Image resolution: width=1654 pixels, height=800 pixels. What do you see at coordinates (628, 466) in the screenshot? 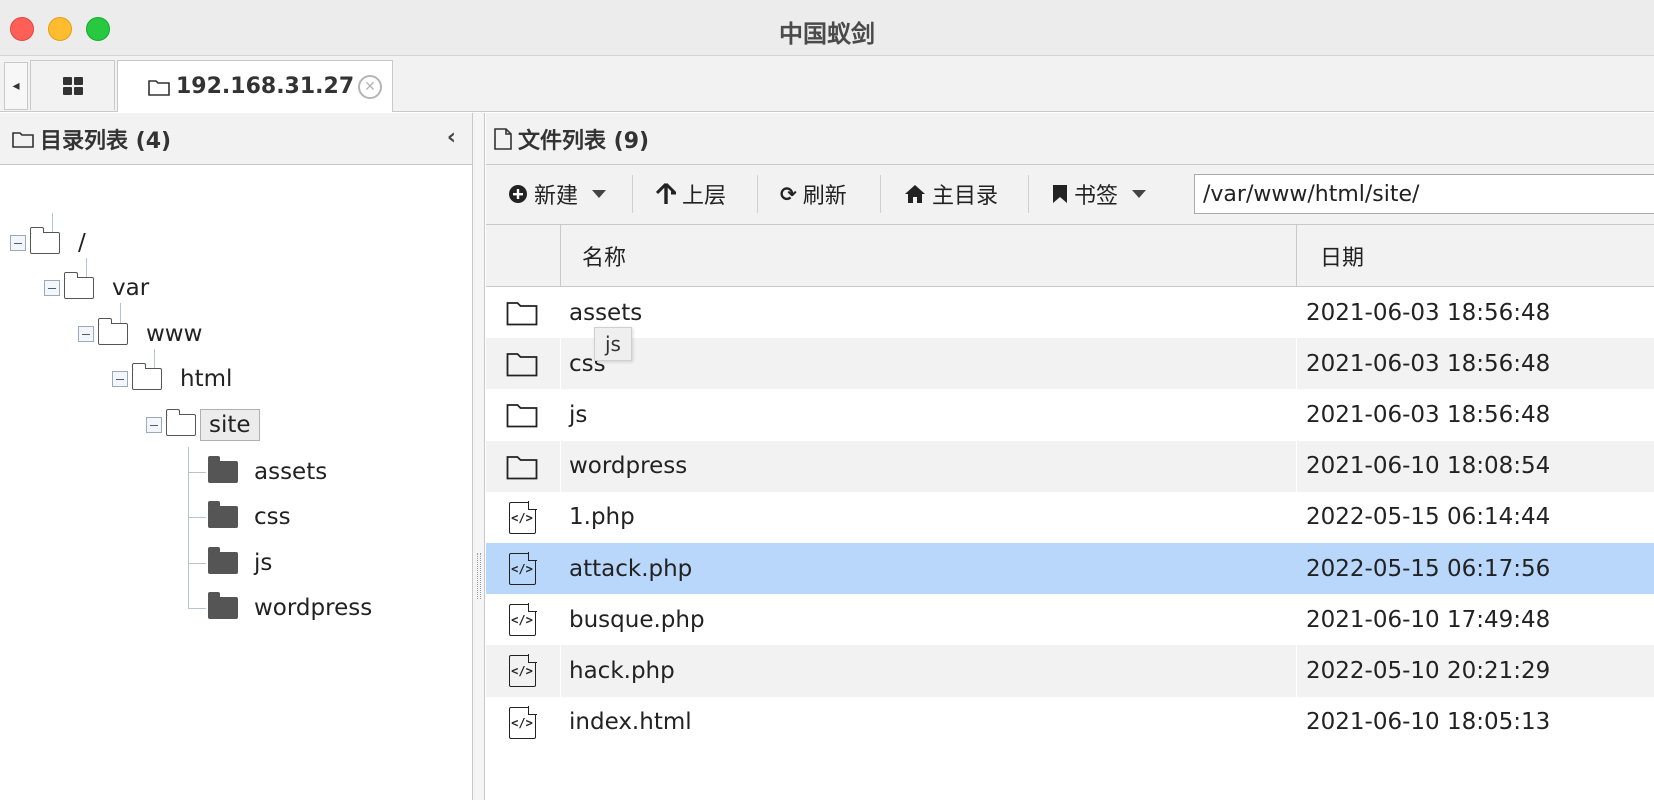
I see `file-name: wordpress` at bounding box center [628, 466].